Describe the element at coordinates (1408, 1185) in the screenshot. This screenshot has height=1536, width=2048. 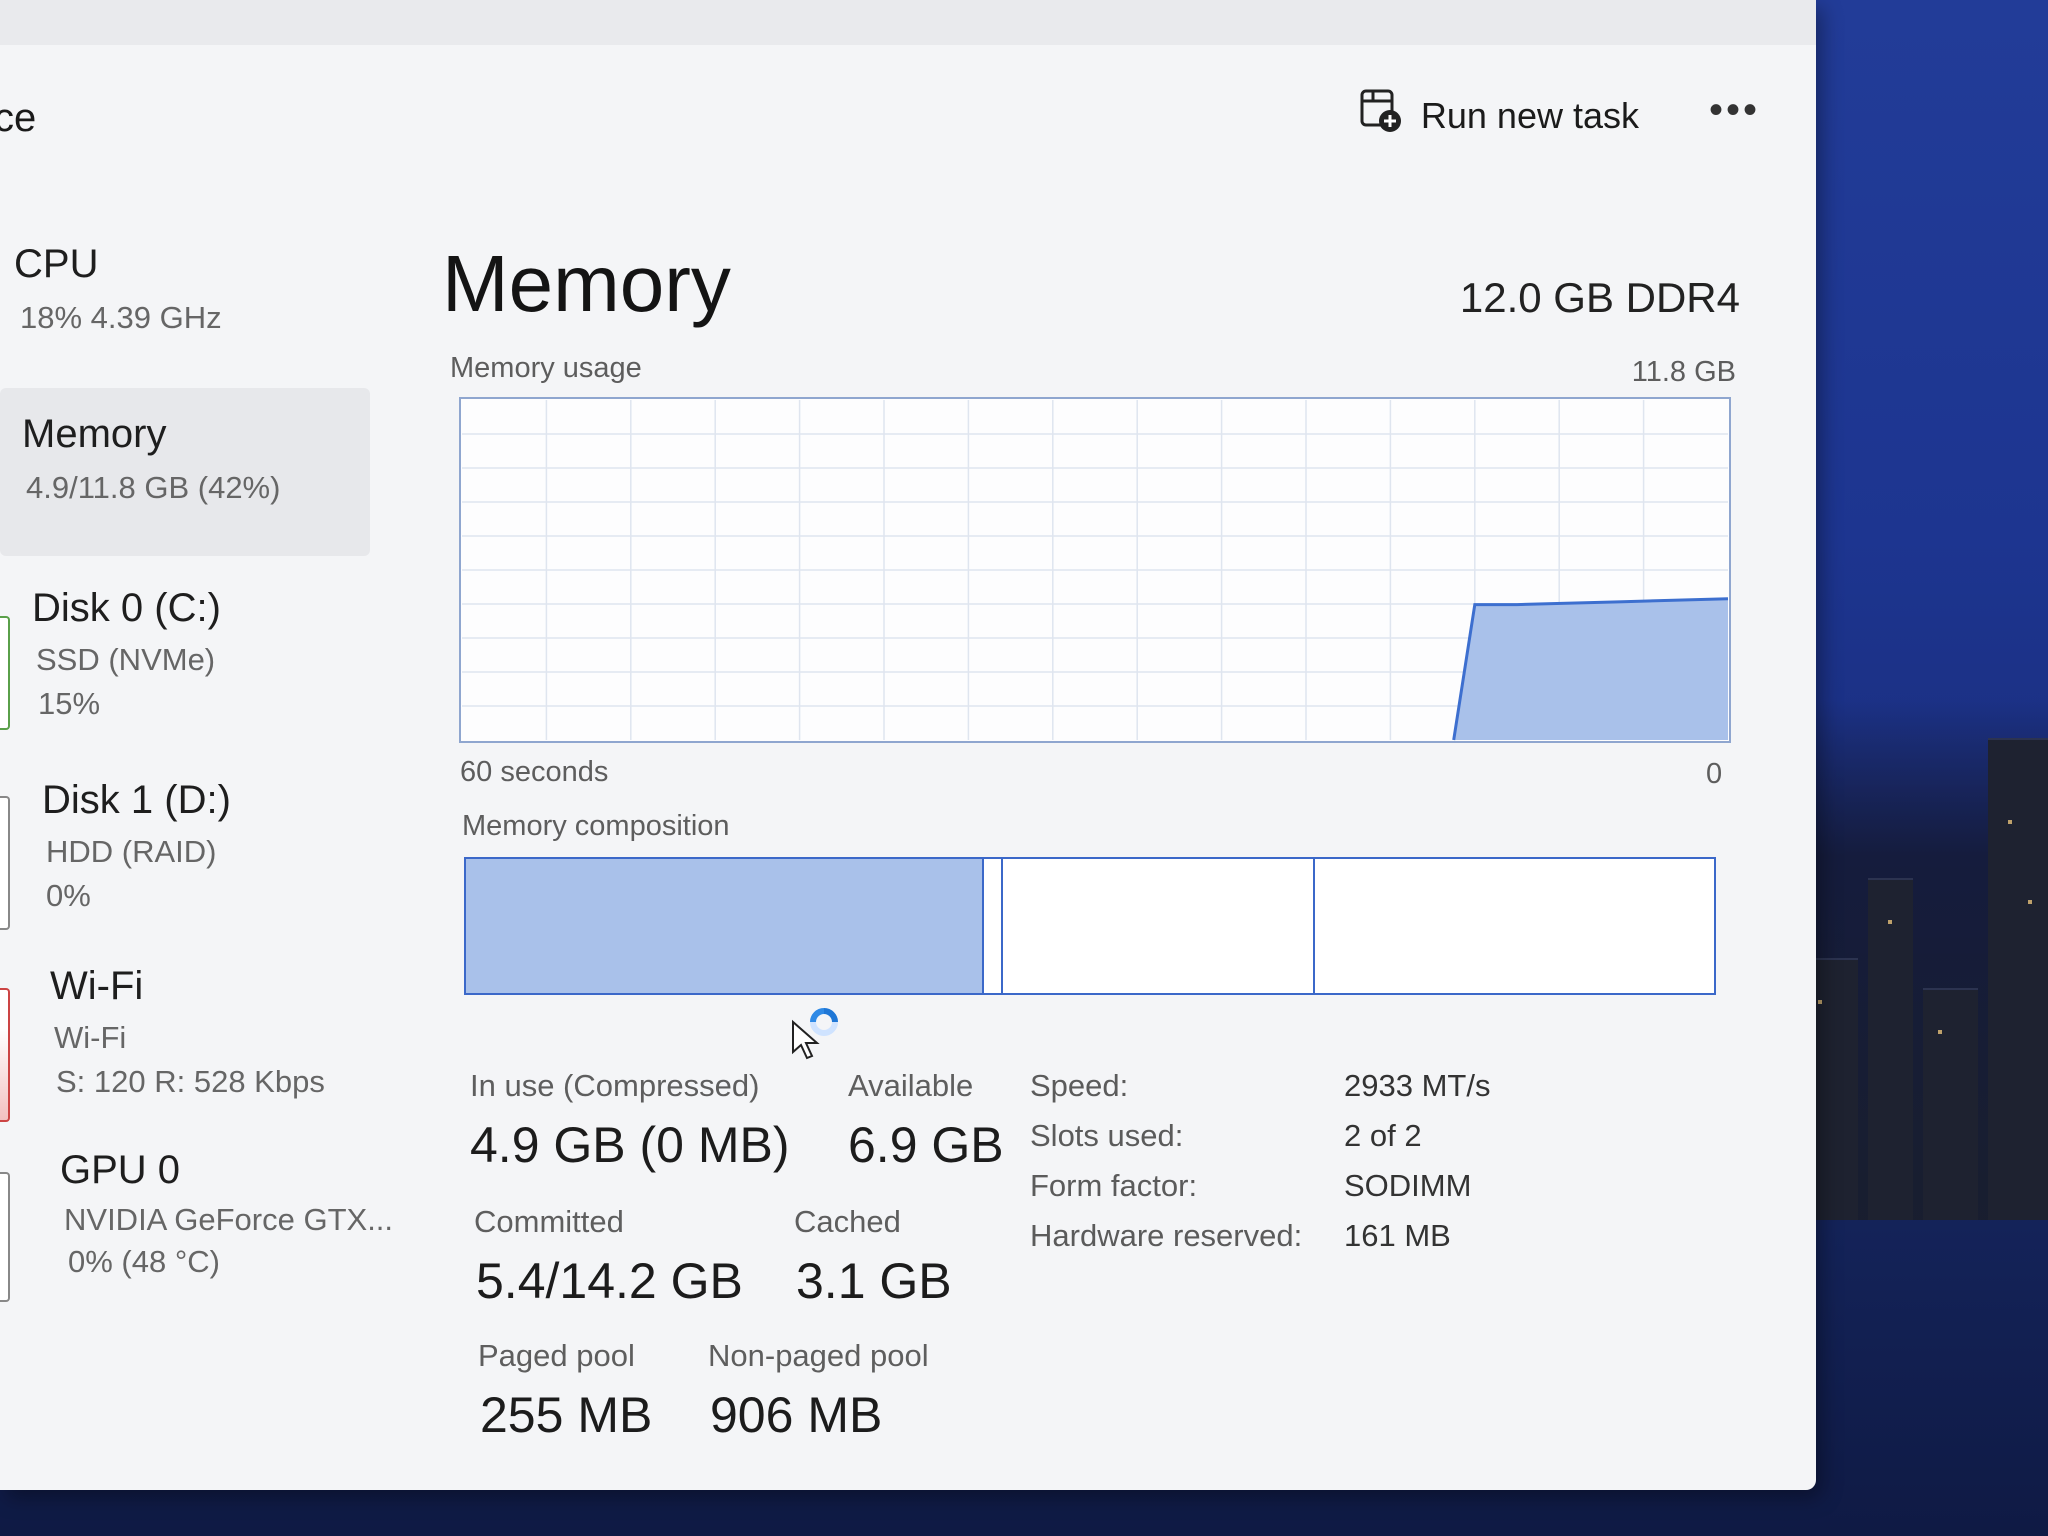
I see `form-factor-value: SODIMM` at that location.